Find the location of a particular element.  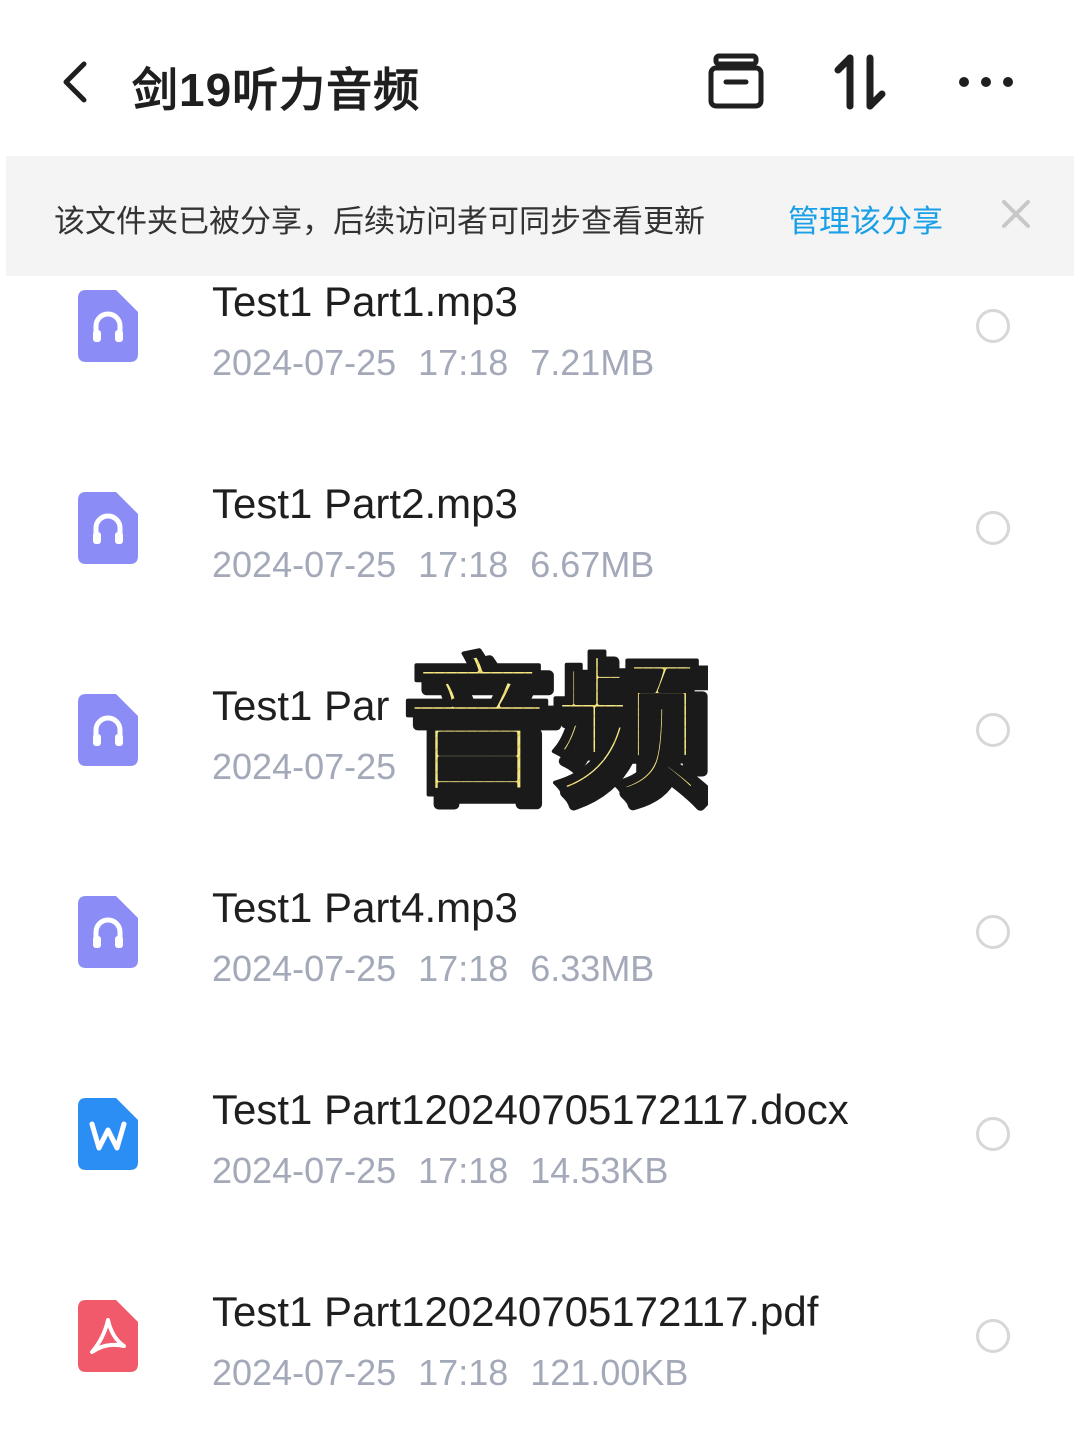

file-row: Test1 Part2.mp3 2024-07-25 17:18 6.67MB is located at coordinates (540, 579).